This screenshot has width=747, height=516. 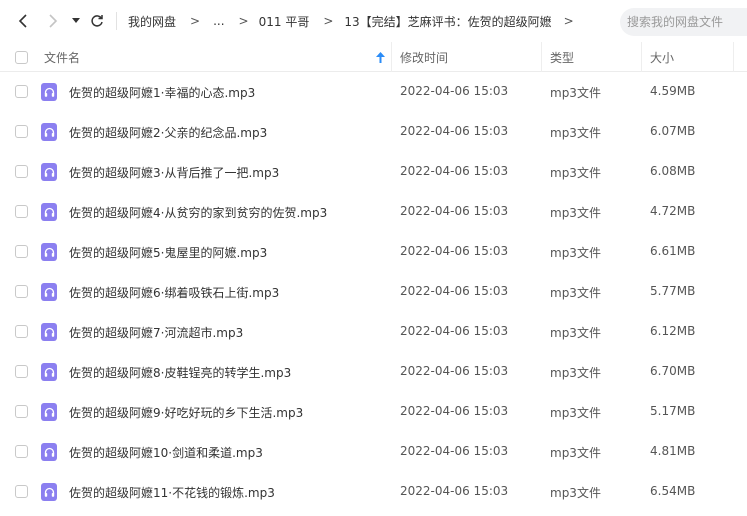 I want to click on file-name: 佐贺的超级阿嬷2·父亲的纪念品.mp3, so click(x=168, y=132).